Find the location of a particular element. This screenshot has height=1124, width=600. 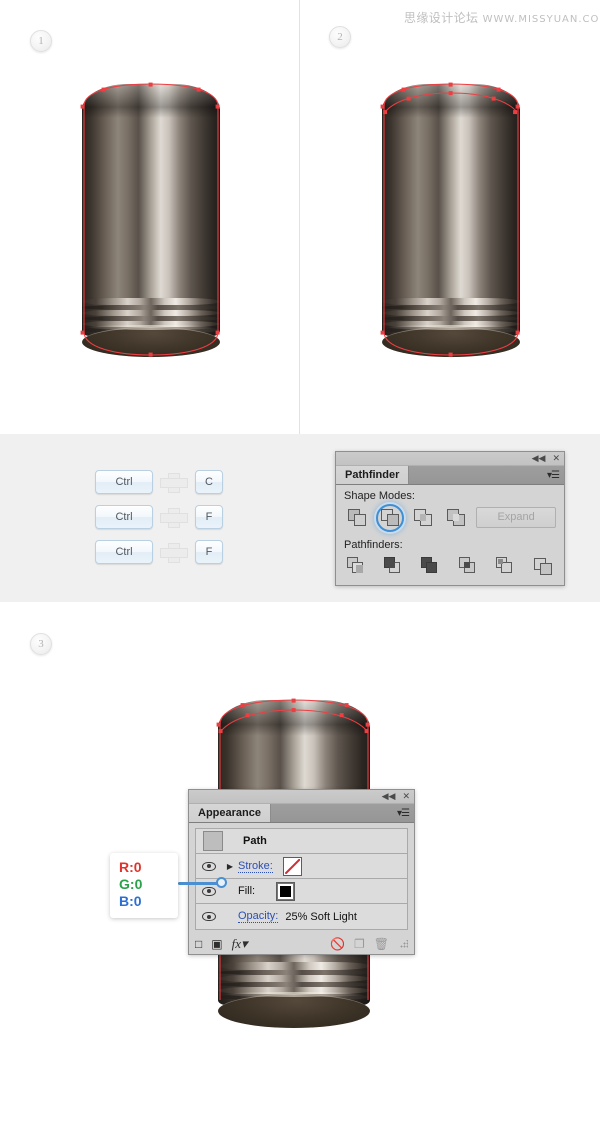

unite-icon is located at coordinates (356, 517).